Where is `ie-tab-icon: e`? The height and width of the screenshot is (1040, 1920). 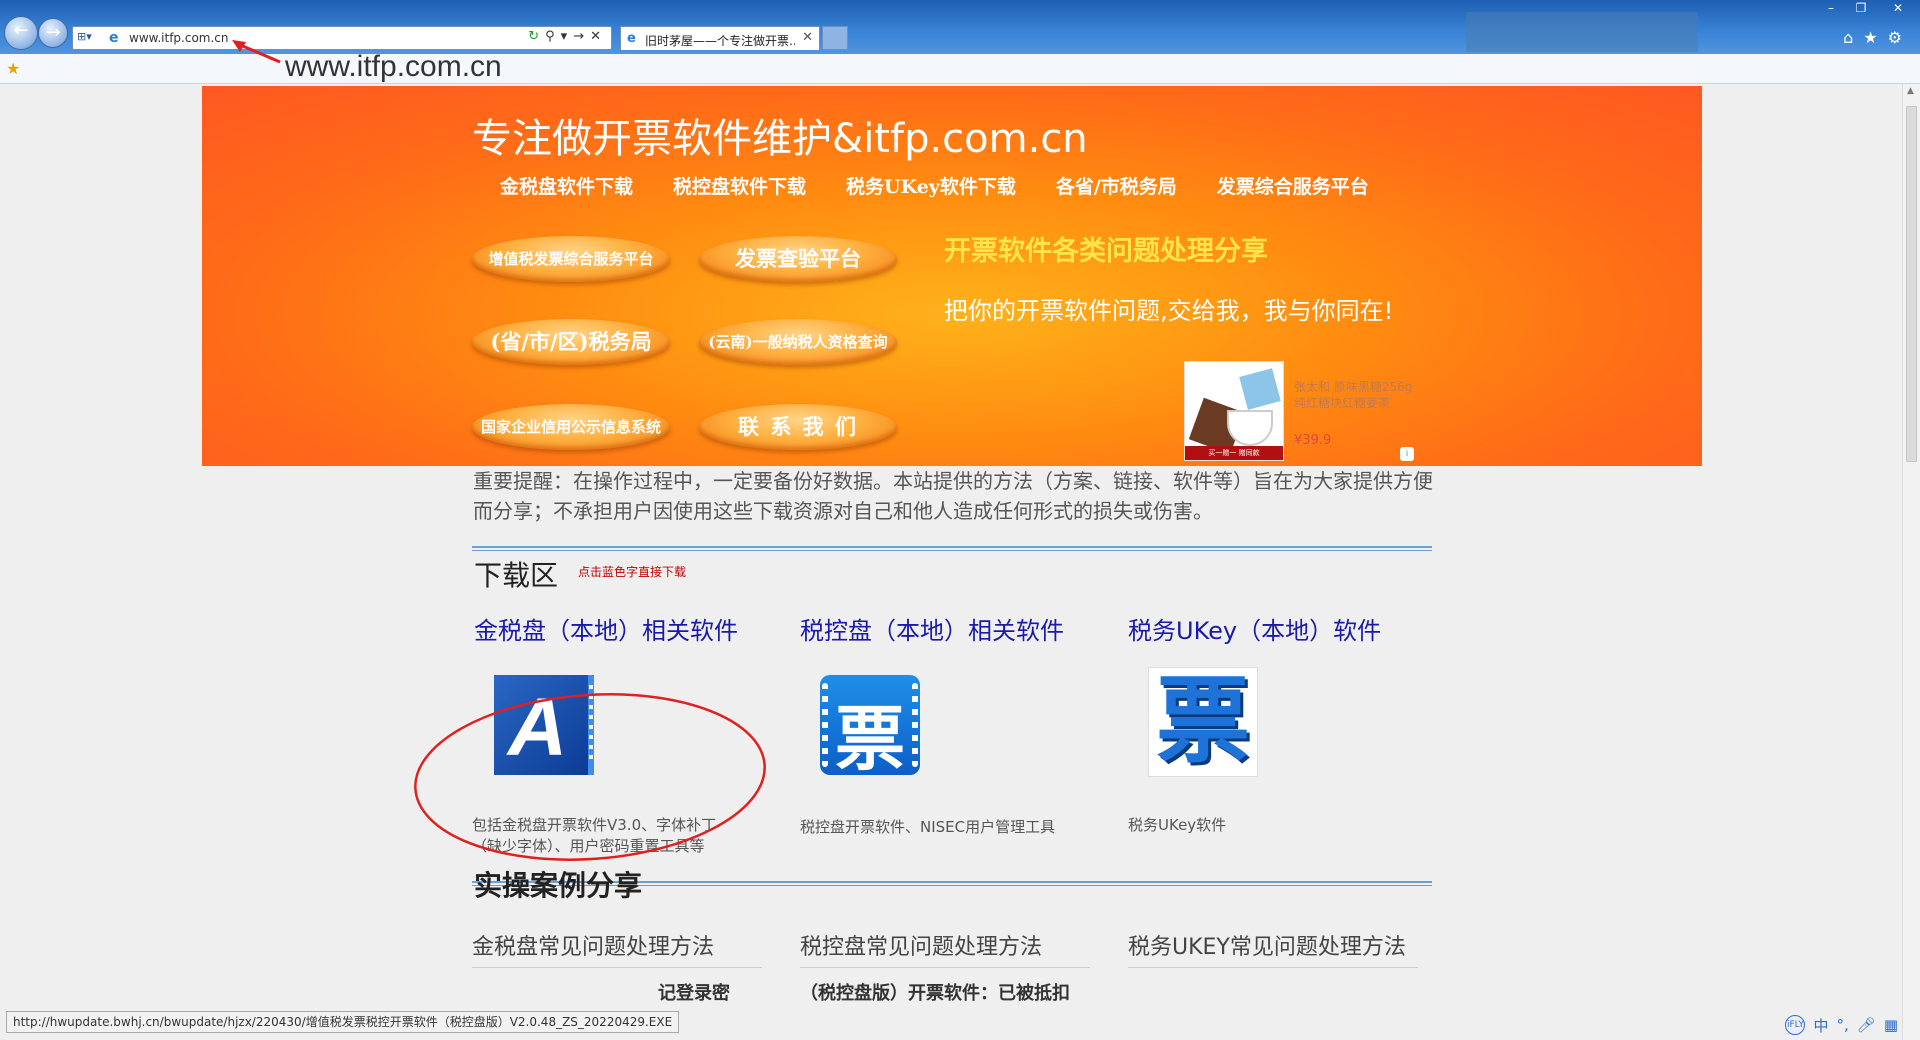
ie-tab-icon: e is located at coordinates (631, 38).